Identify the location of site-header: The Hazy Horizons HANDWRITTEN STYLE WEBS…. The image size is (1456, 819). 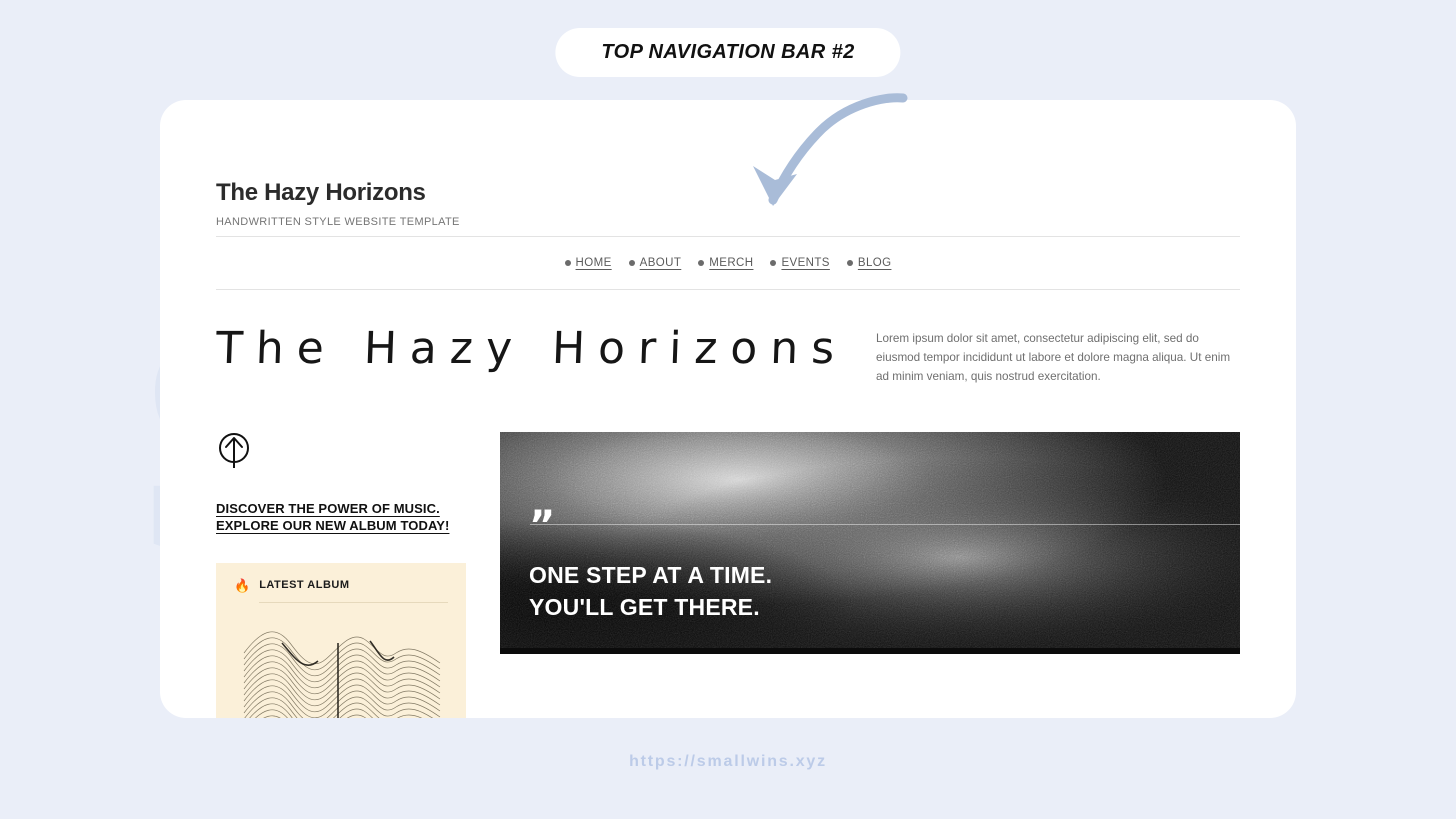
(728, 203).